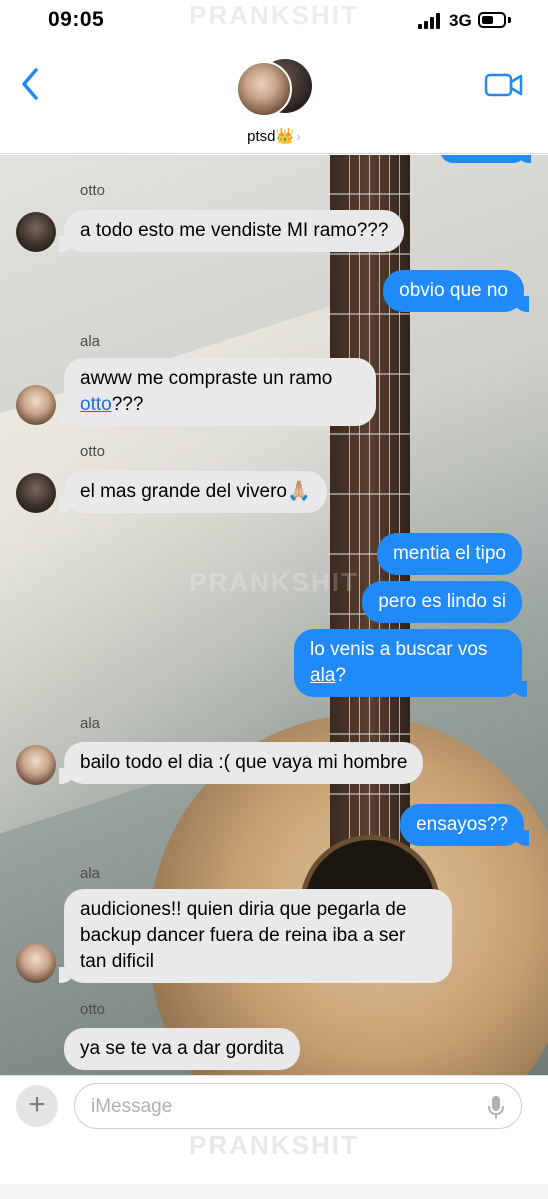 The height and width of the screenshot is (1199, 548). Describe the element at coordinates (96, 404) in the screenshot. I see `mention-link: otto` at that location.